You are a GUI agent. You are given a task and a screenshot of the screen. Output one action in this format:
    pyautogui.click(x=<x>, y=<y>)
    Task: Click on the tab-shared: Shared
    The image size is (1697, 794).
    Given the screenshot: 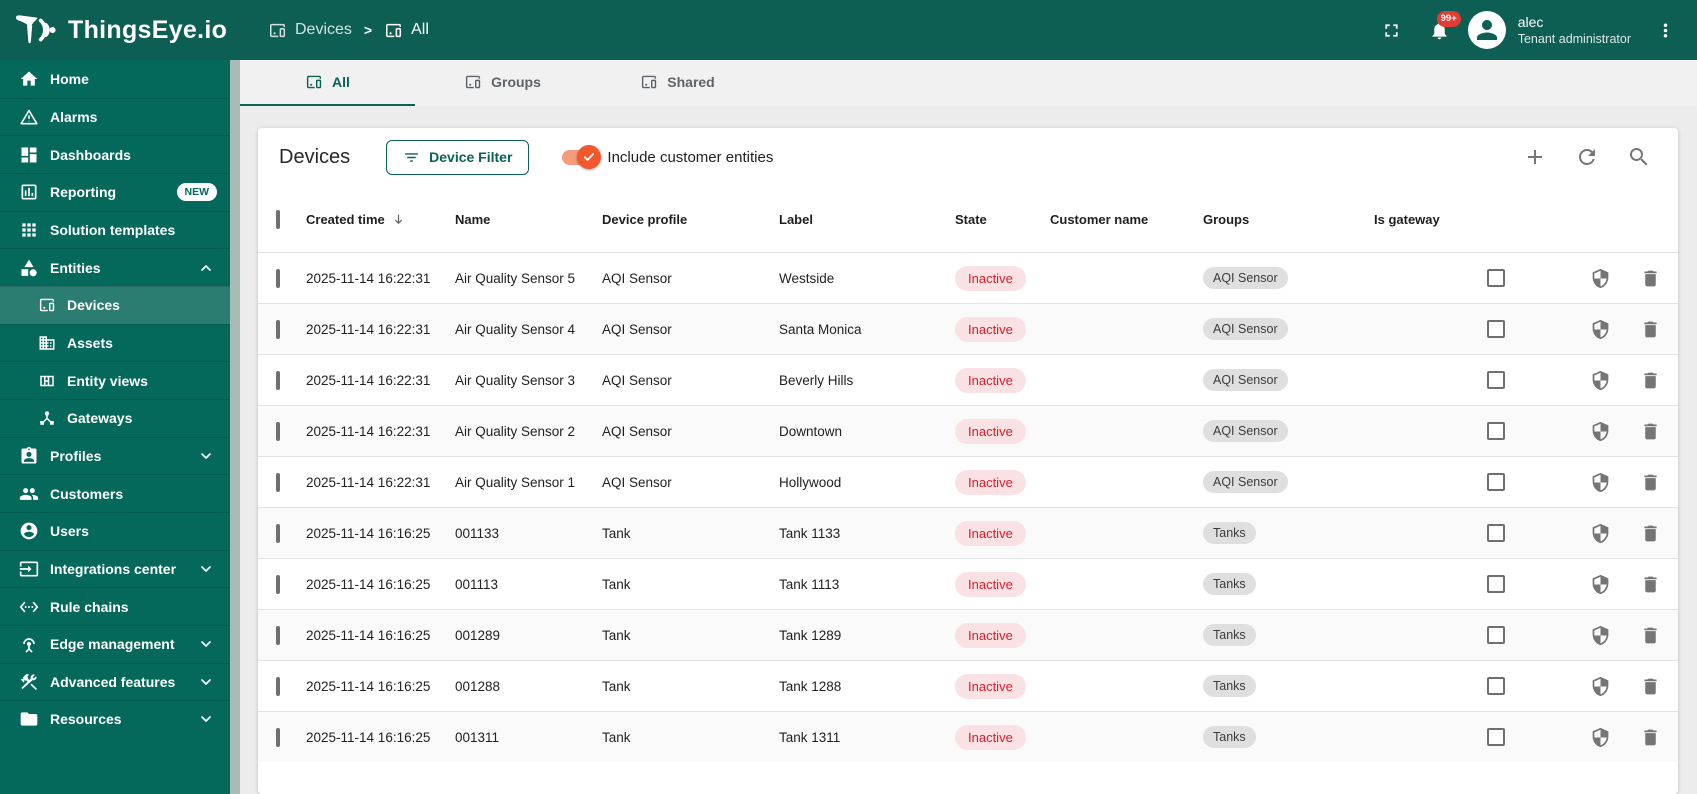 What is the action you would take?
    pyautogui.click(x=677, y=83)
    